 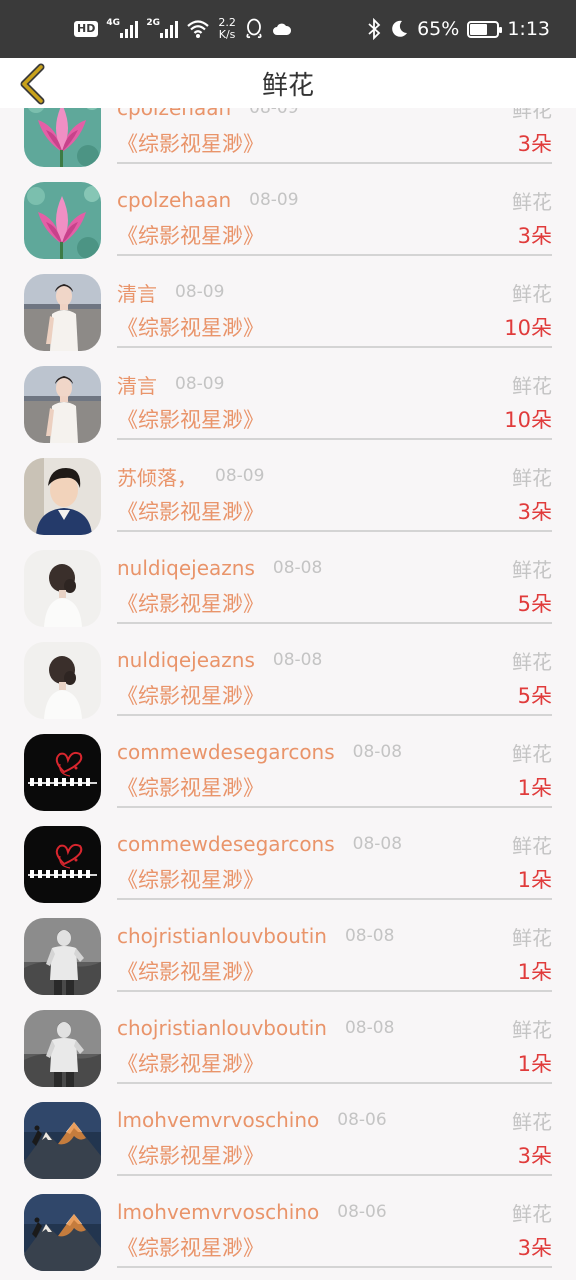 I want to click on battery-icon, so click(x=485, y=29).